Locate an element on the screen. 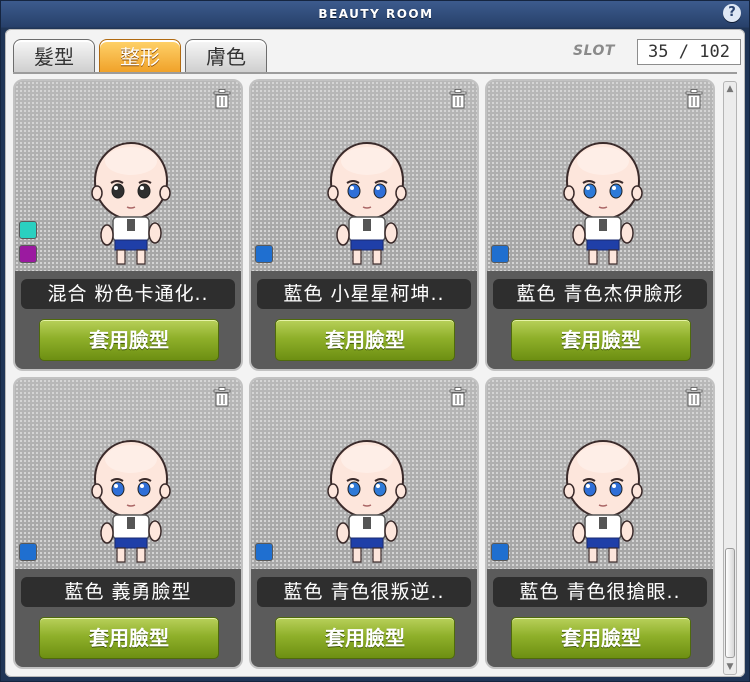  face-name-label: 藍色 小星星柯坤.. is located at coordinates (364, 294).